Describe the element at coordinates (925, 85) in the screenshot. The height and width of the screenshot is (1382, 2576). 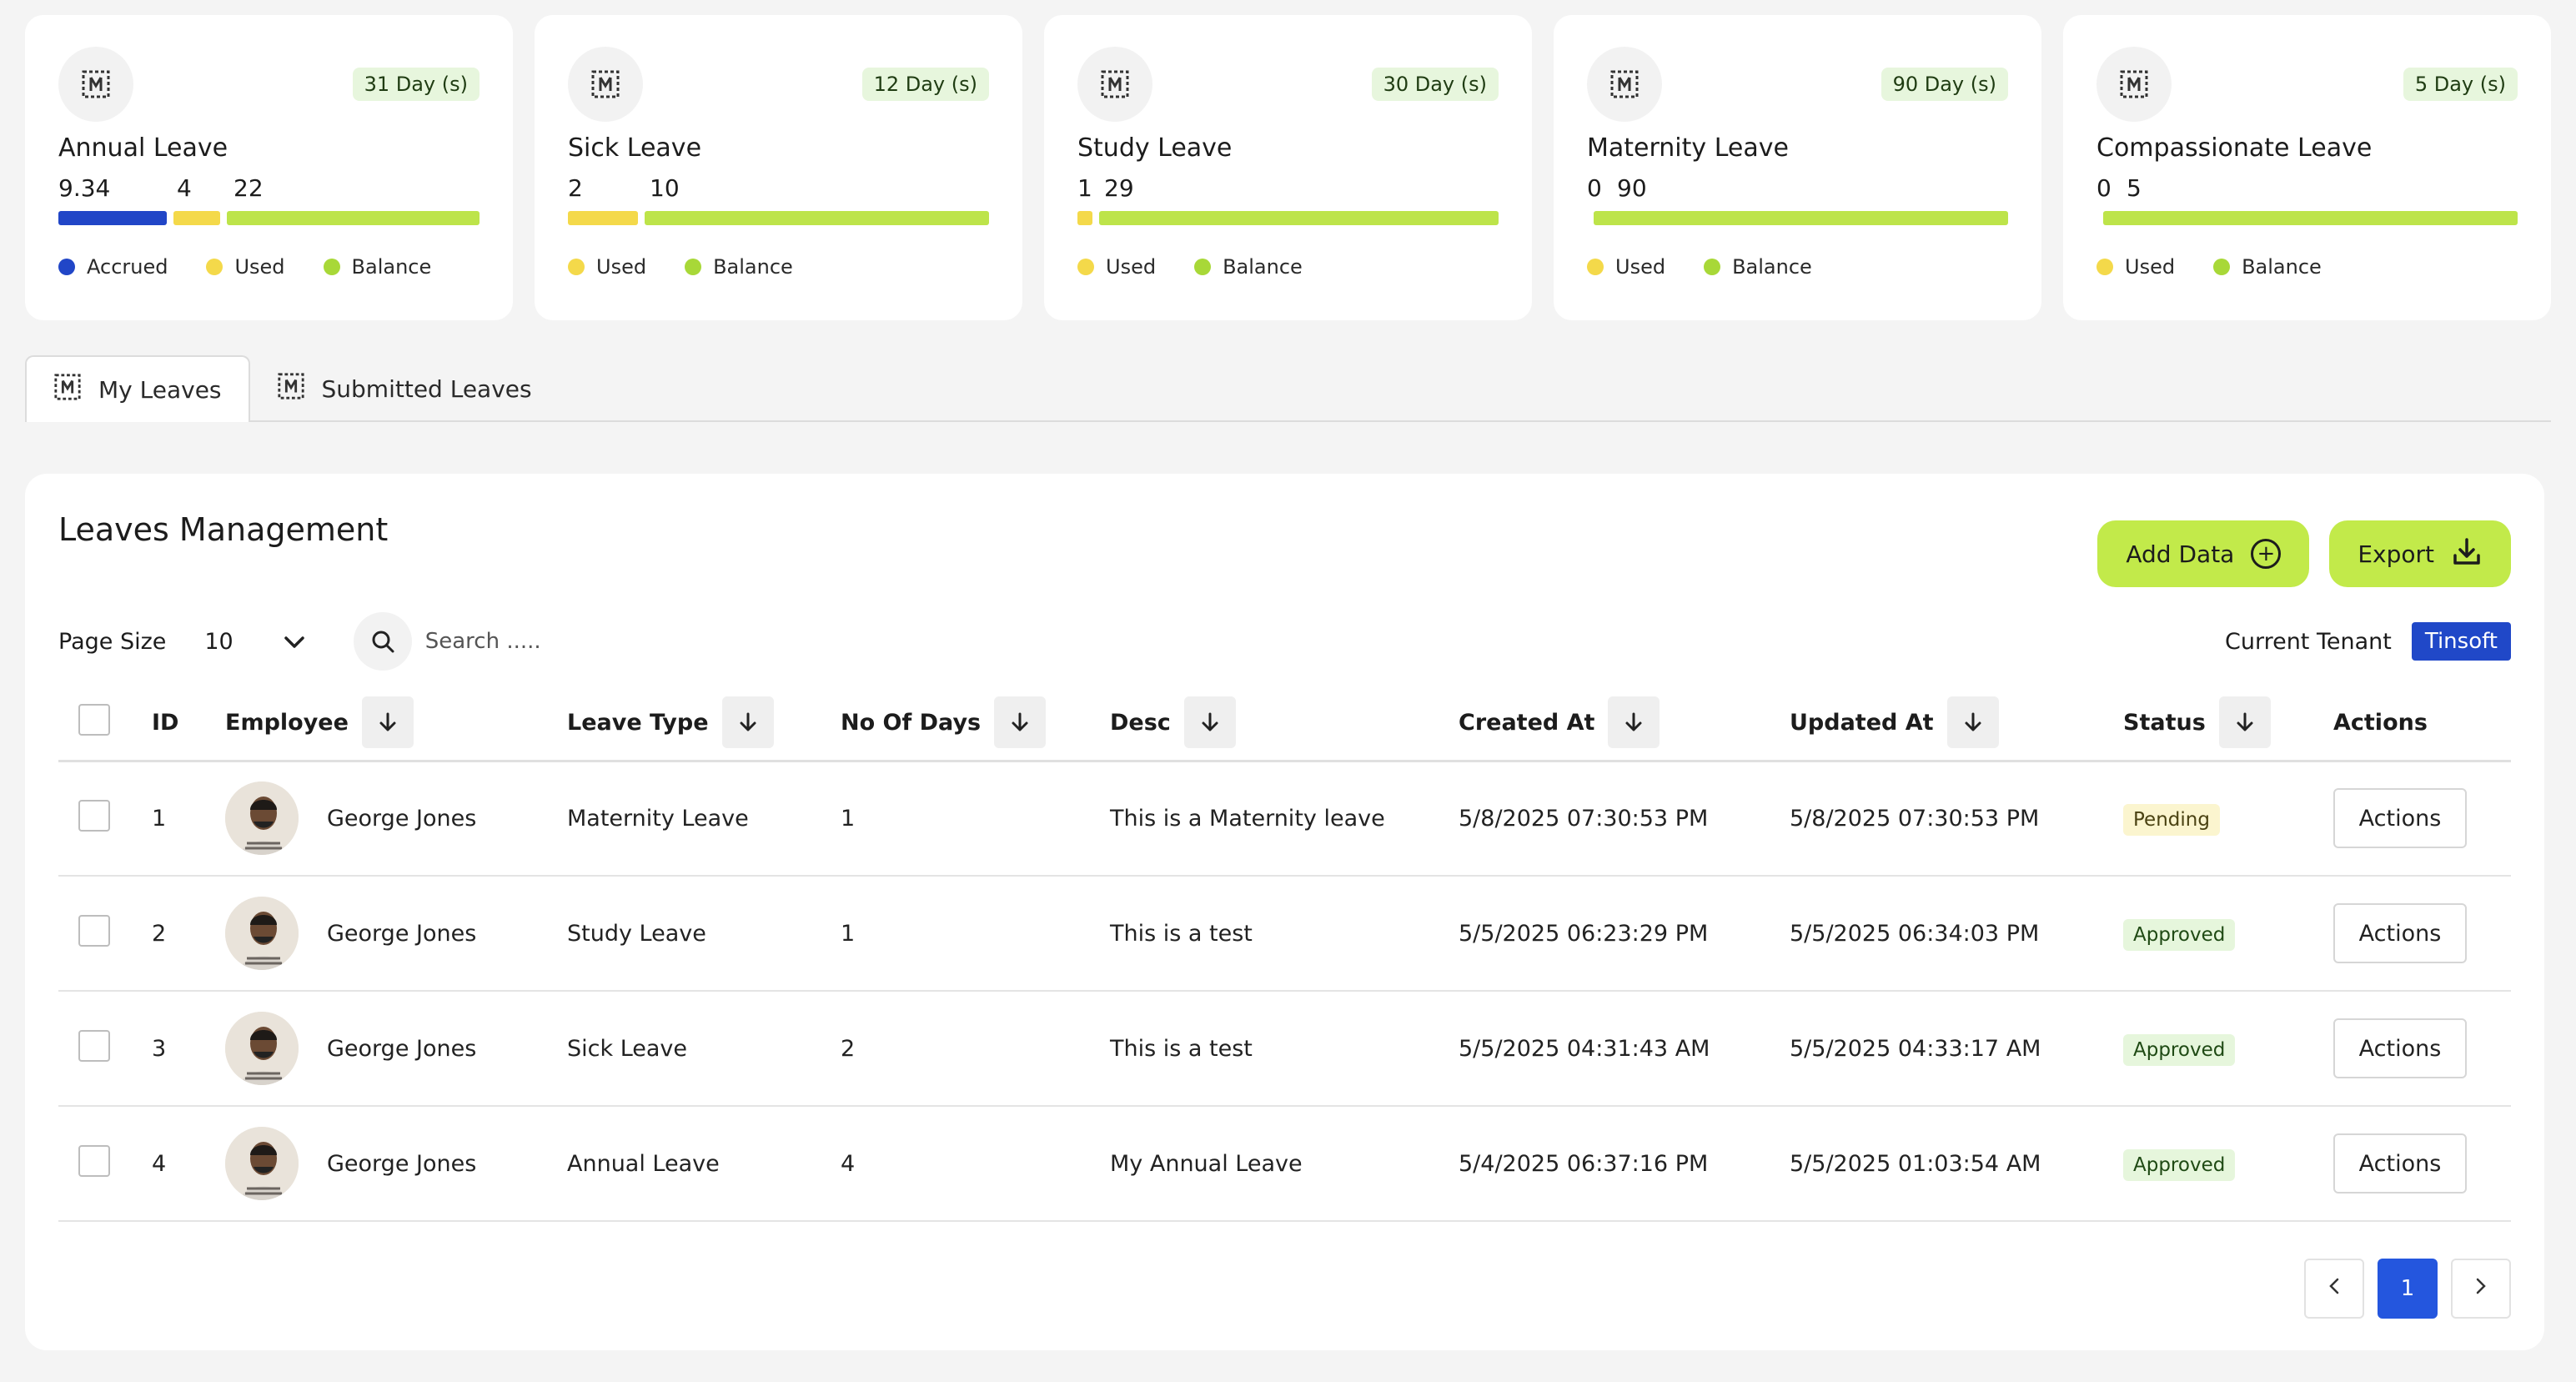
I see `days-badge: 12 Day (s)` at that location.